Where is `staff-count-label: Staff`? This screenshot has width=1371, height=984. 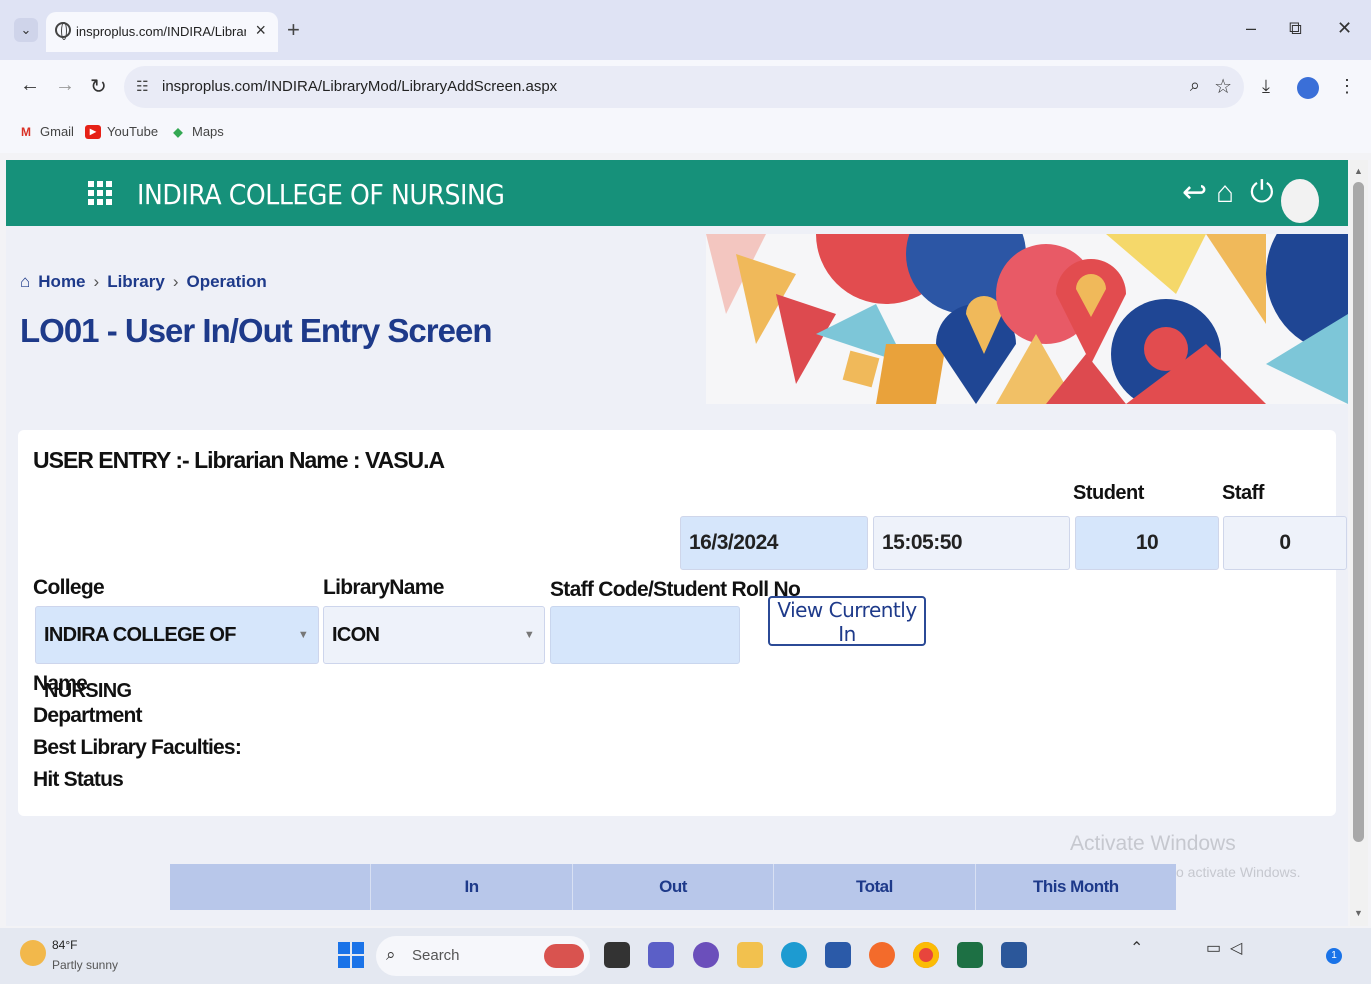
staff-count-label: Staff is located at coordinates (1243, 493).